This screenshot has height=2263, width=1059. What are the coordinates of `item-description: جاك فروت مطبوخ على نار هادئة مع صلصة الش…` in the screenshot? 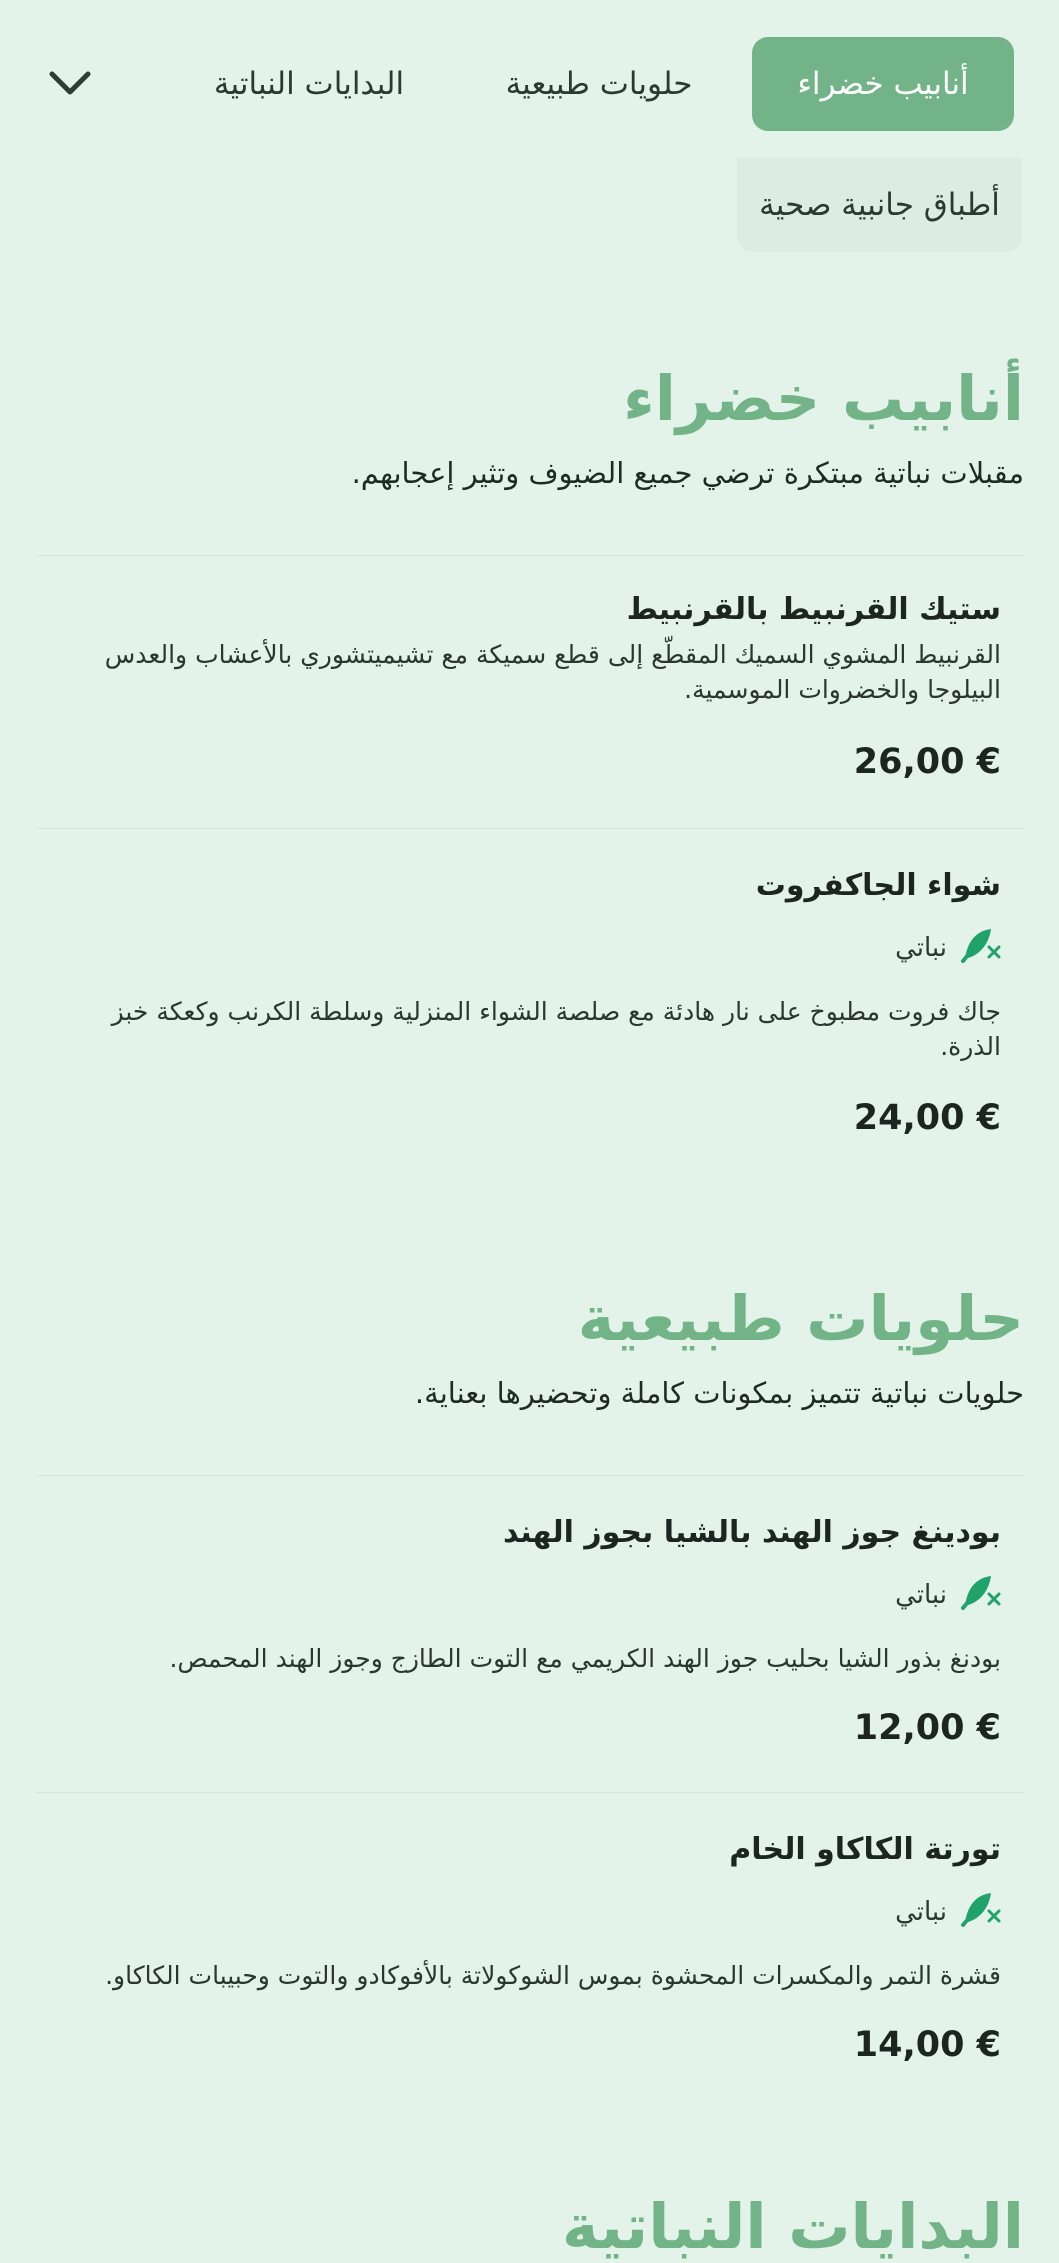 It's located at (556, 1029).